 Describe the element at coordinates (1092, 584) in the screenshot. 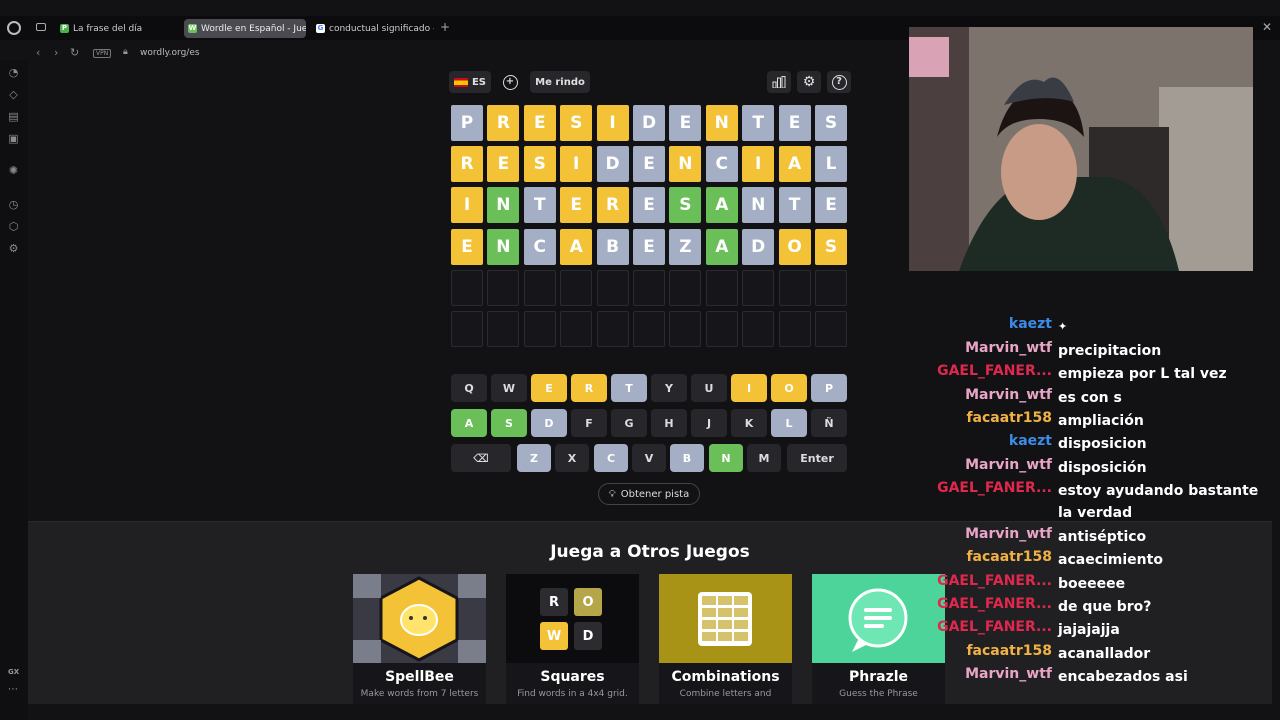

I see `chat-text: boeeeee` at that location.